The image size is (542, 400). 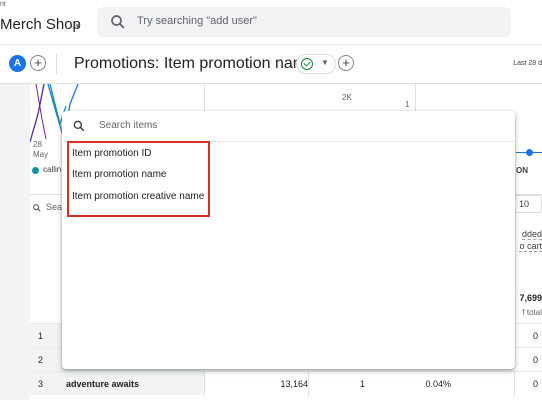 I want to click on row-index: 1, so click(x=41, y=336).